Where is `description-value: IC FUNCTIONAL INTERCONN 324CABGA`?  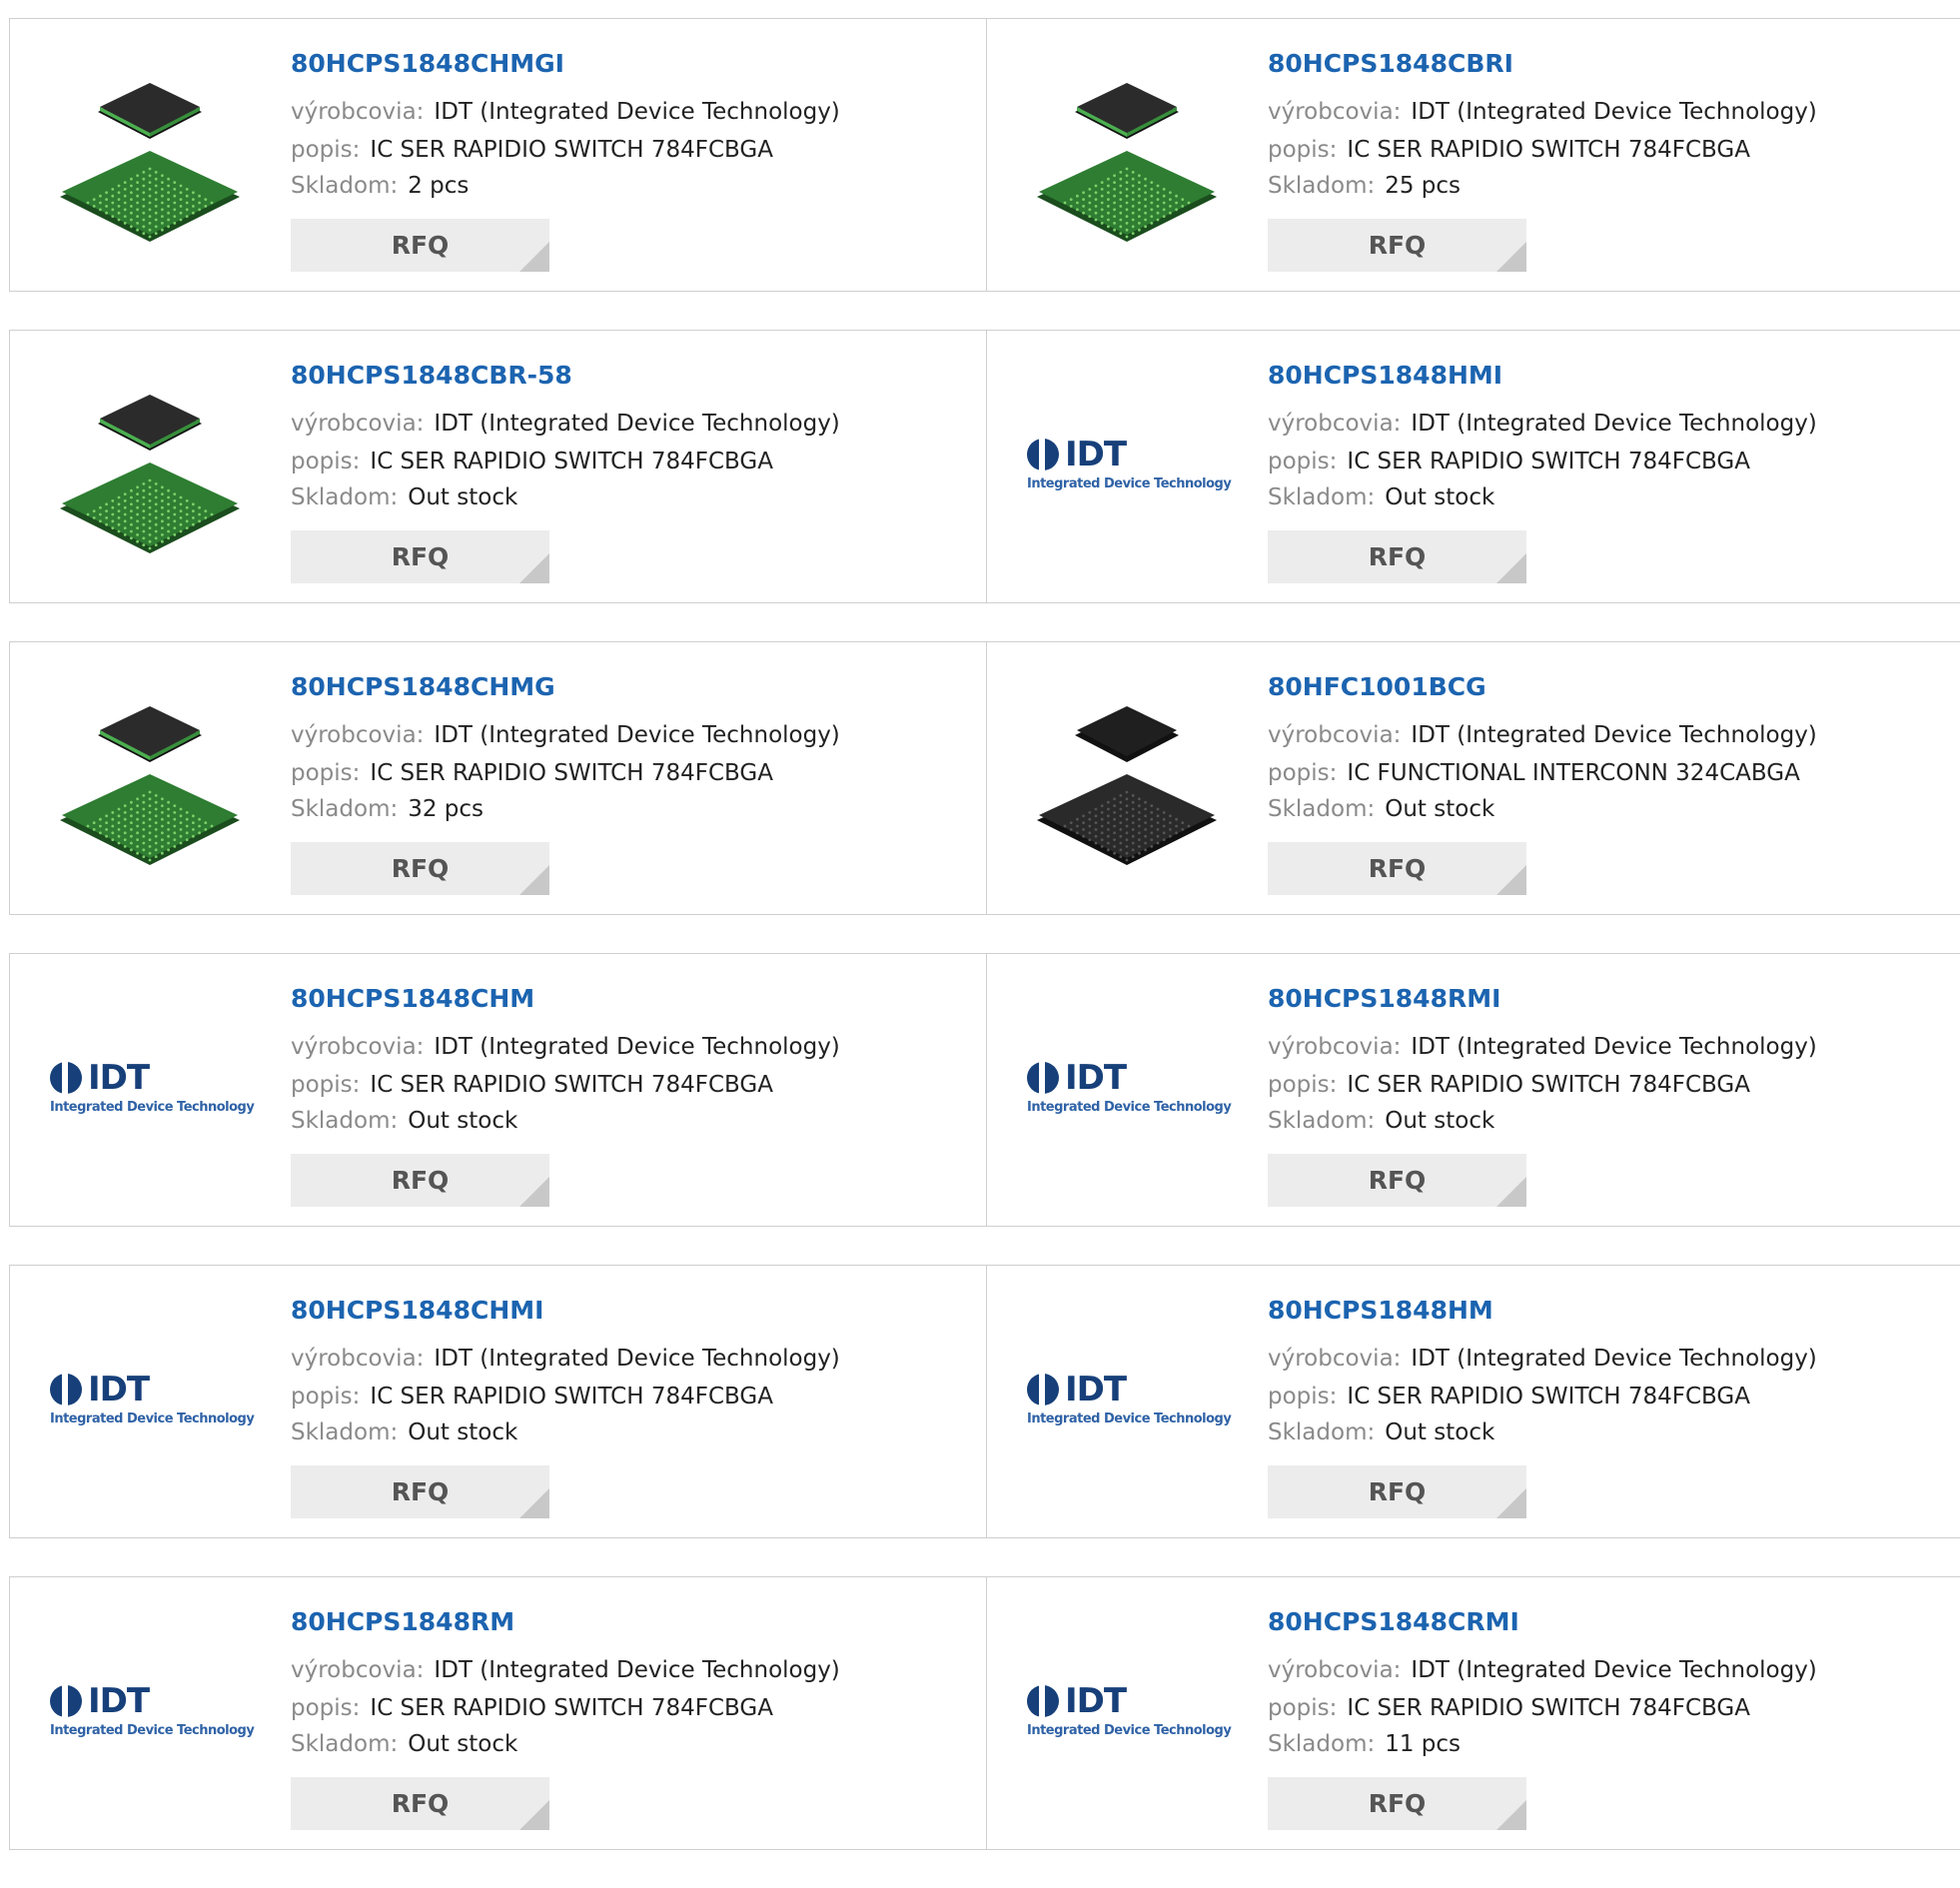
description-value: IC FUNCTIONAL INTERCONN 324CABGA is located at coordinates (1573, 773).